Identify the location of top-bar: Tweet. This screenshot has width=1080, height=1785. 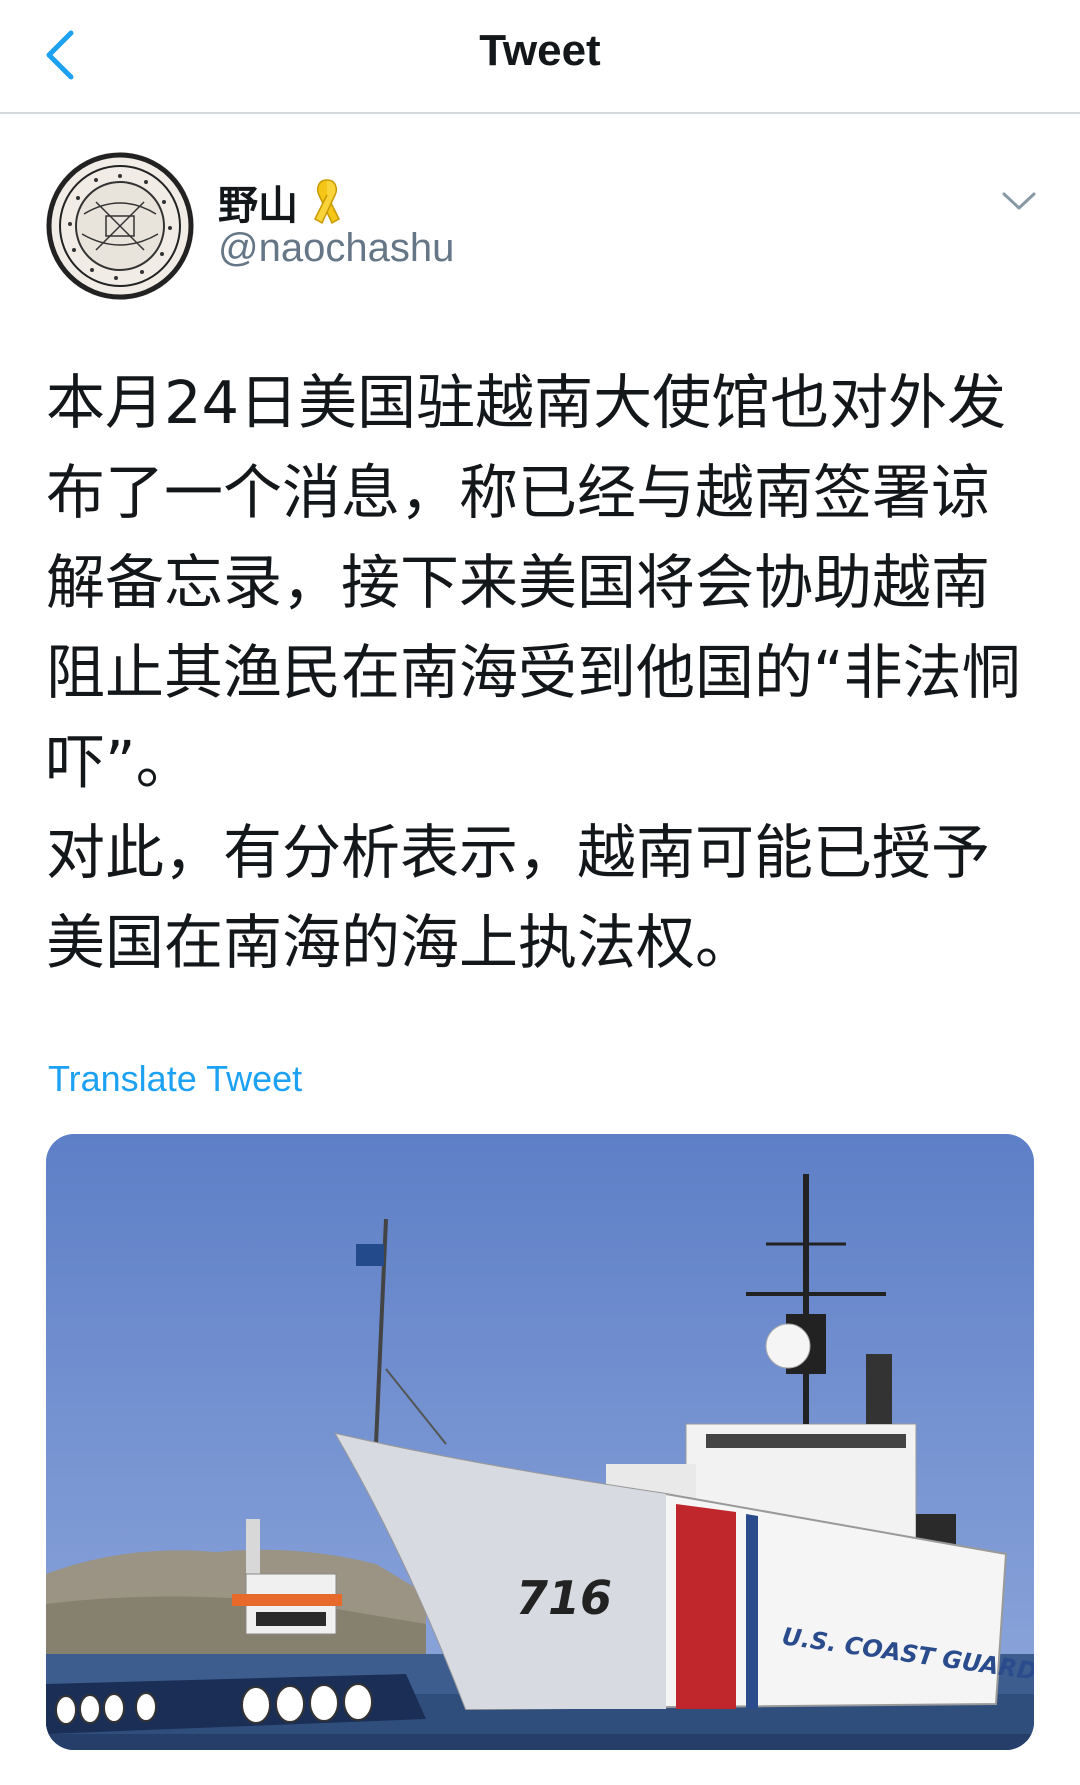
(540, 57).